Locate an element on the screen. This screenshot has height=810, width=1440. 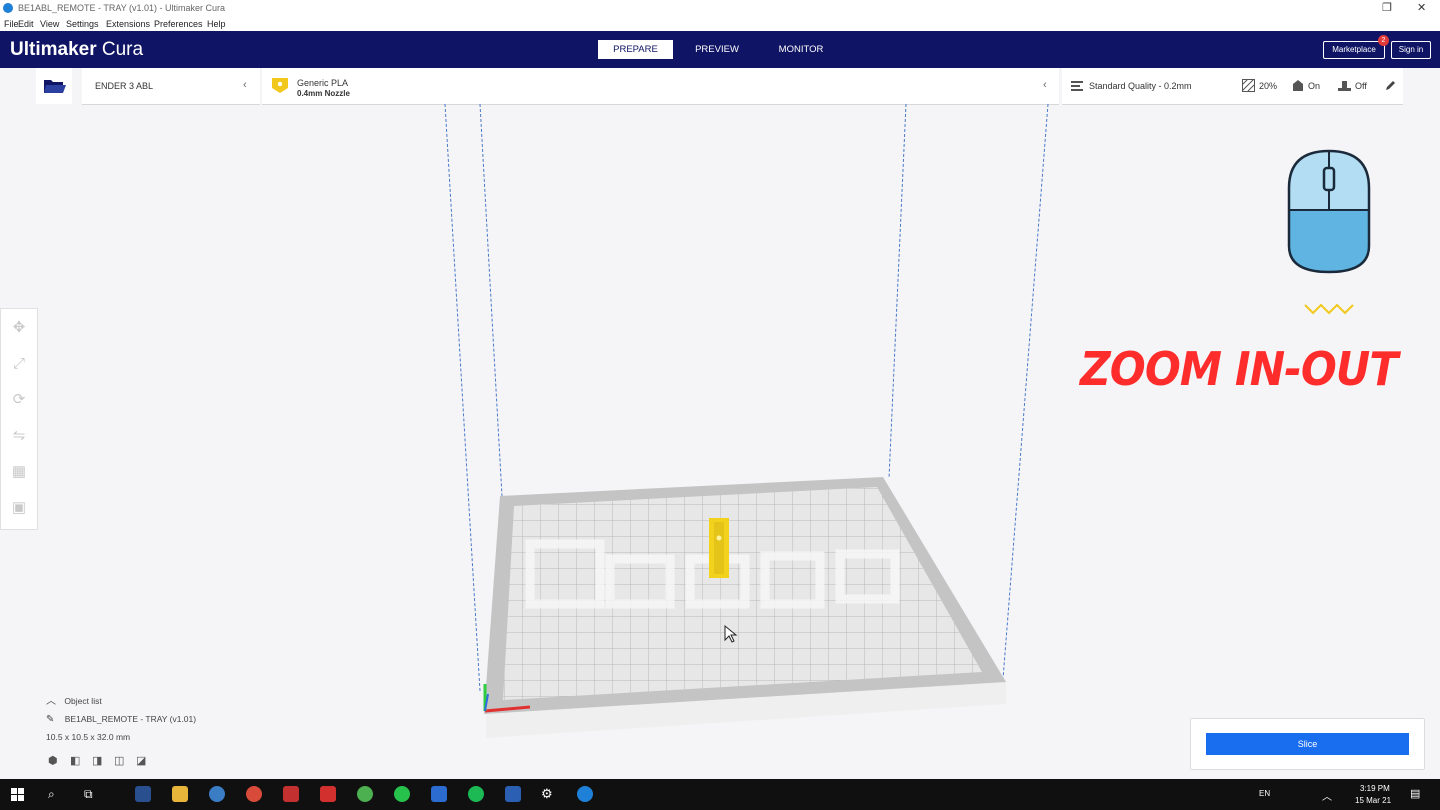
support-blocker-icon: ▣ is located at coordinates (19, 508).